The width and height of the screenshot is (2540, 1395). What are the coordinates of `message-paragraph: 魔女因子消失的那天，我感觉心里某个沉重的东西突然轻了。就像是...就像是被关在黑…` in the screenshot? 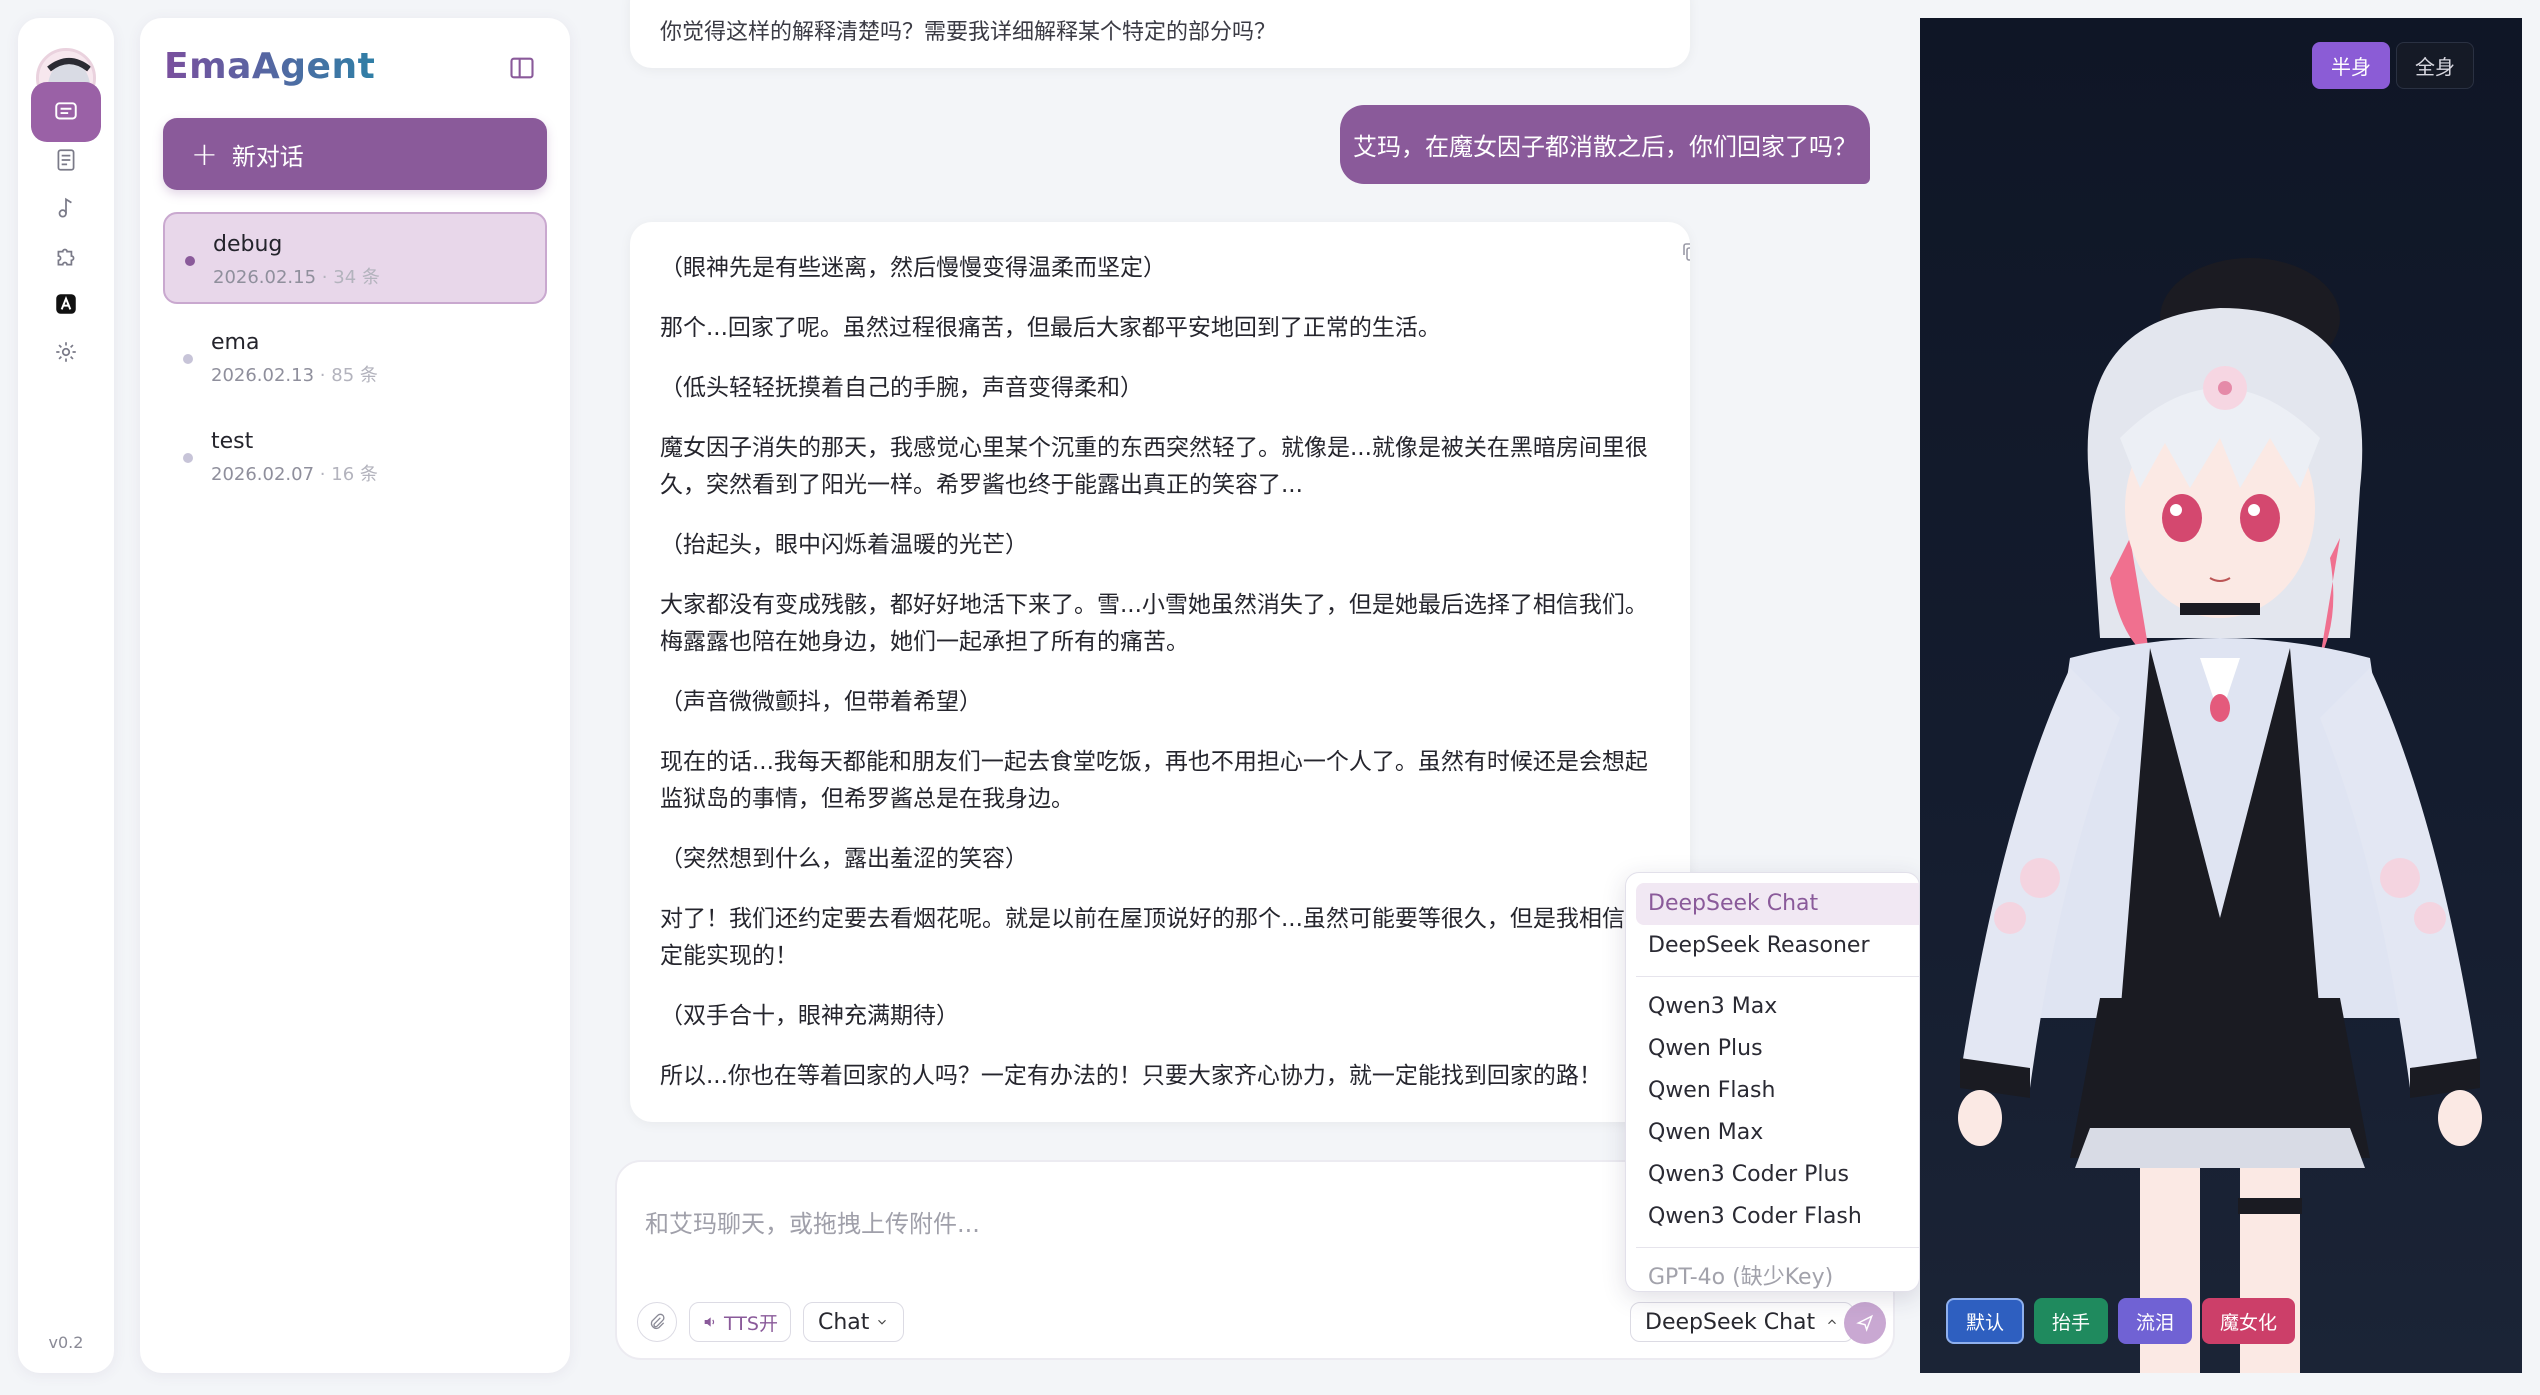 It's located at (1154, 466).